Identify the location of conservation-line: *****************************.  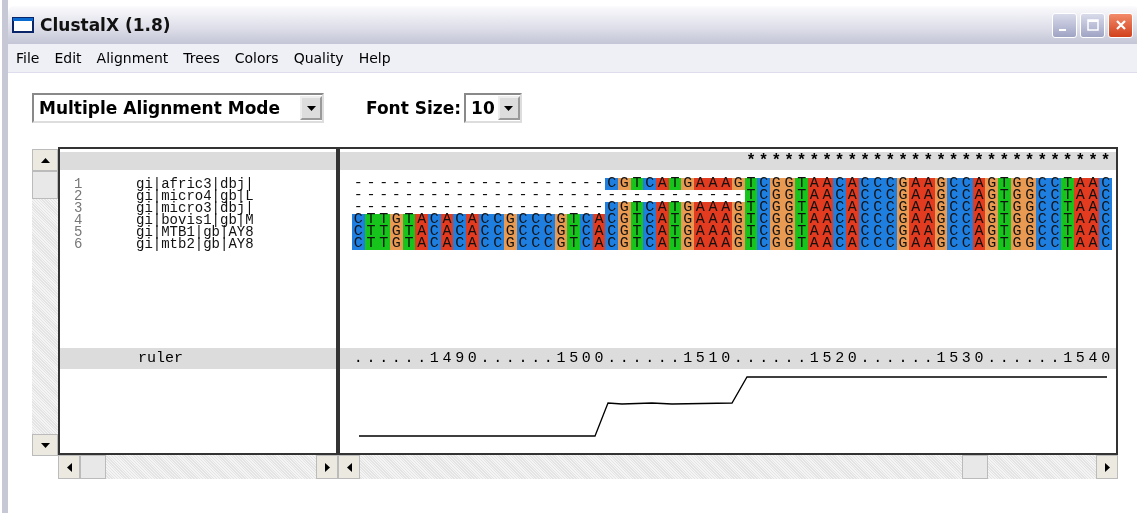
(928, 161).